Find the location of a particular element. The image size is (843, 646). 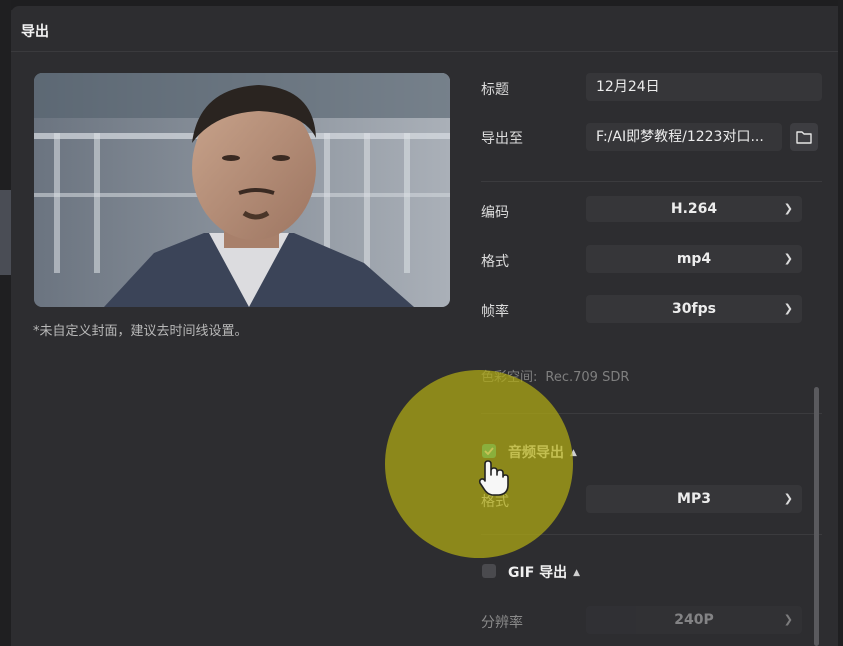

export-to-label: 导出至 is located at coordinates (502, 139).